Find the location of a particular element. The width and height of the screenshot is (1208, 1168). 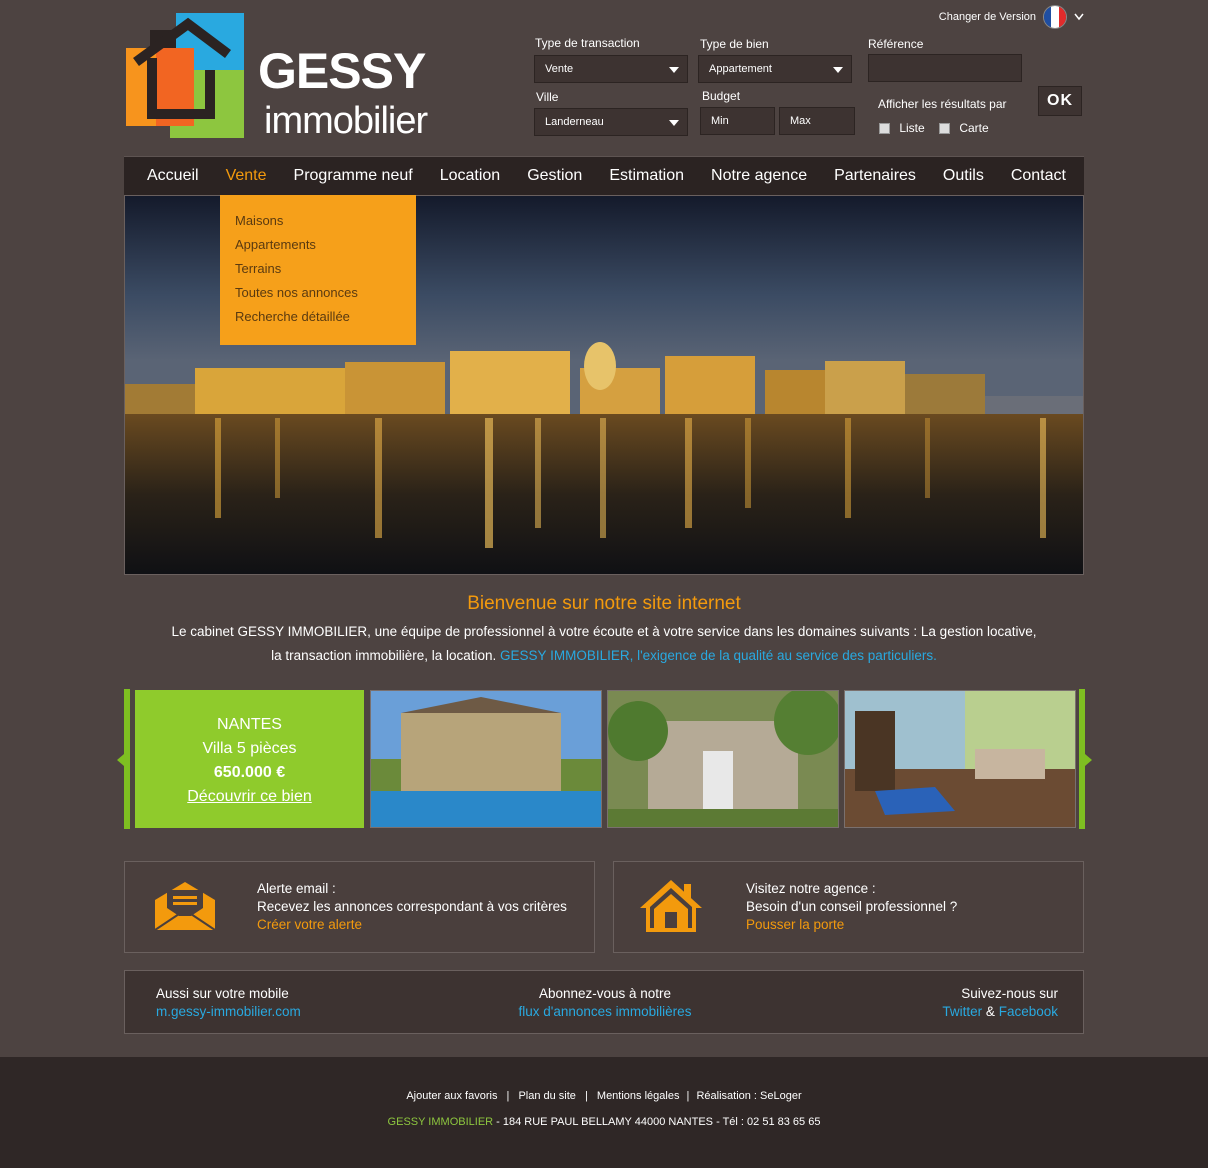

create-alert-link: Créer votre alerte is located at coordinates (412, 925).